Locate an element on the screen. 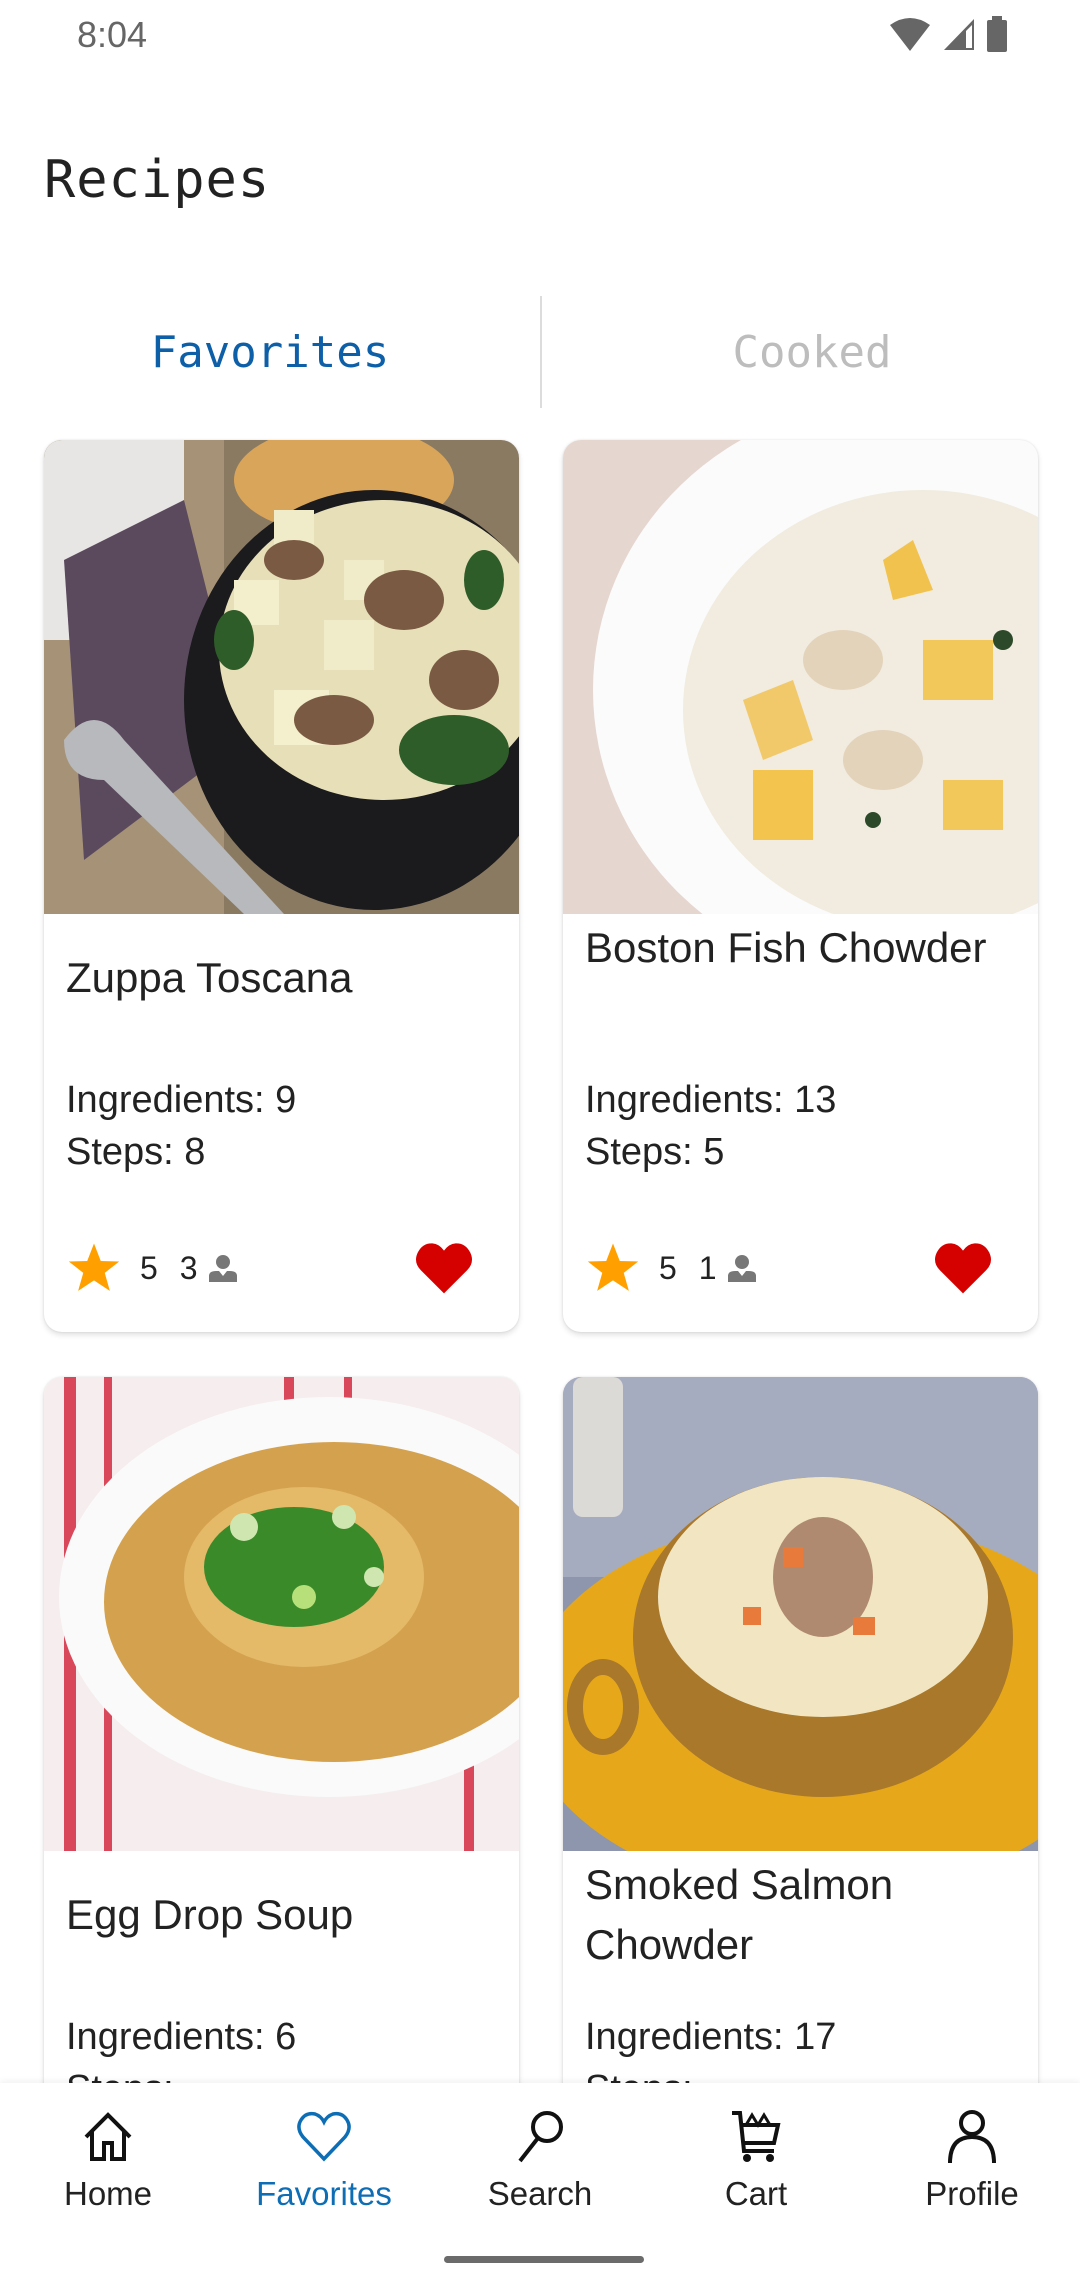 Image resolution: width=1080 pixels, height=2280 pixels. nav-label: Cart is located at coordinates (756, 2193).